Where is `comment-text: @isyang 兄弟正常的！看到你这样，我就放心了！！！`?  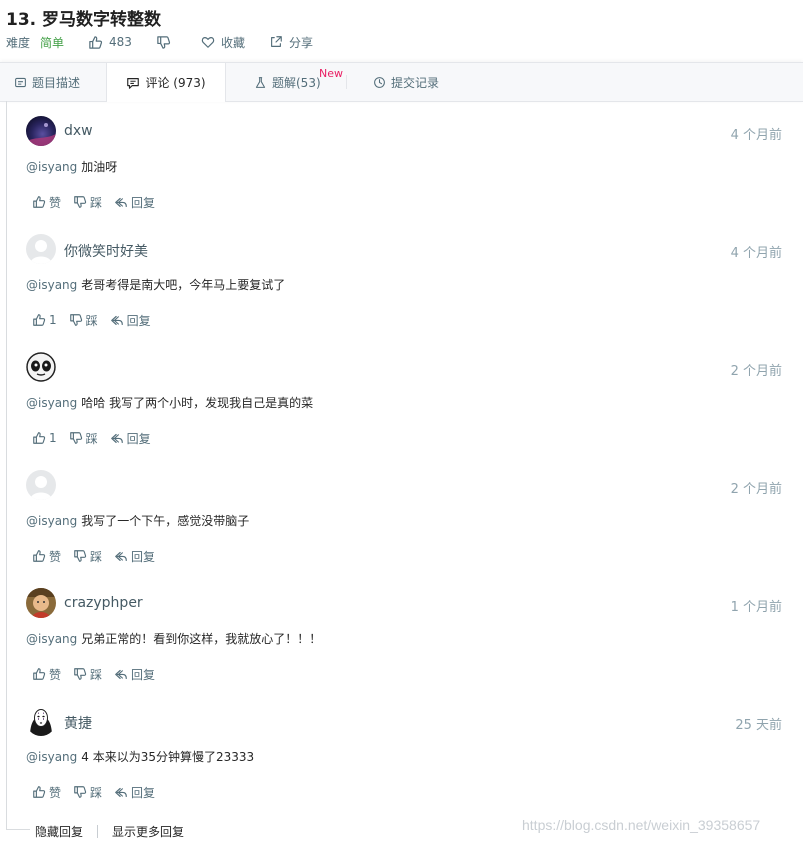 comment-text: @isyang 兄弟正常的！看到你这样，我就放心了！！！ is located at coordinates (173, 638).